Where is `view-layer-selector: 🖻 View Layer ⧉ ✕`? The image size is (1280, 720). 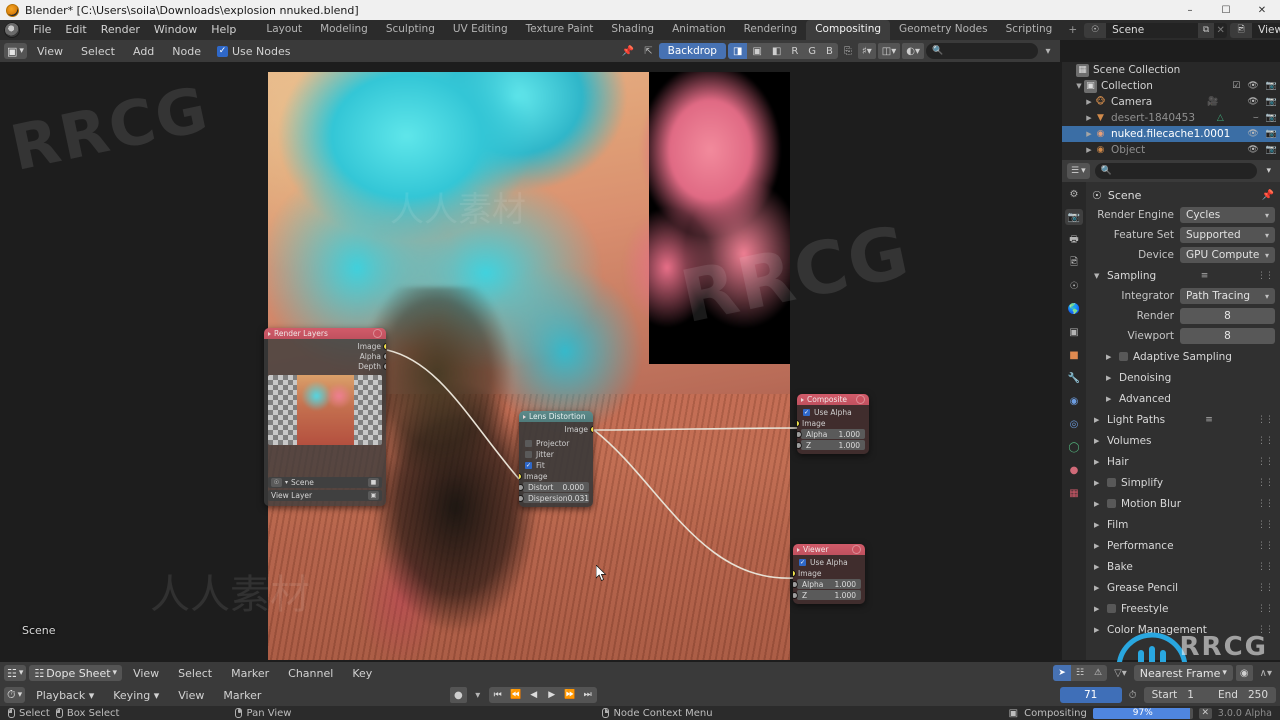
view-layer-selector: 🖻 View Layer ⧉ ✕ is located at coordinates (1255, 30).